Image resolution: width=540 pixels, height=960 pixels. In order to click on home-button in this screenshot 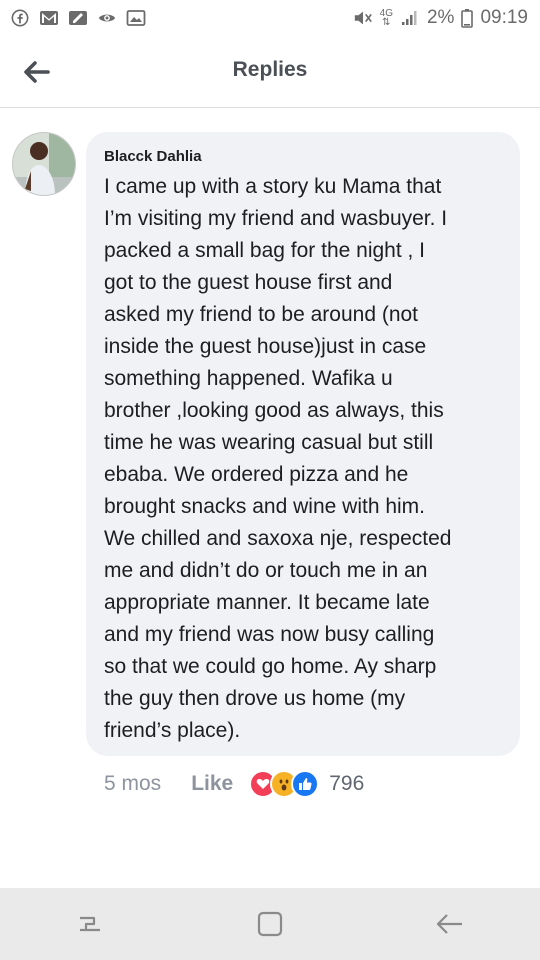, I will do `click(270, 924)`.